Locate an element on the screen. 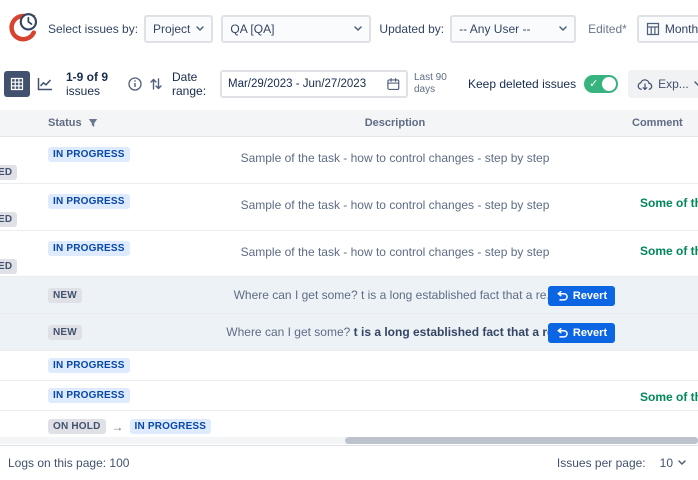 This screenshot has height=480, width=698. date-range-input is located at coordinates (314, 84).